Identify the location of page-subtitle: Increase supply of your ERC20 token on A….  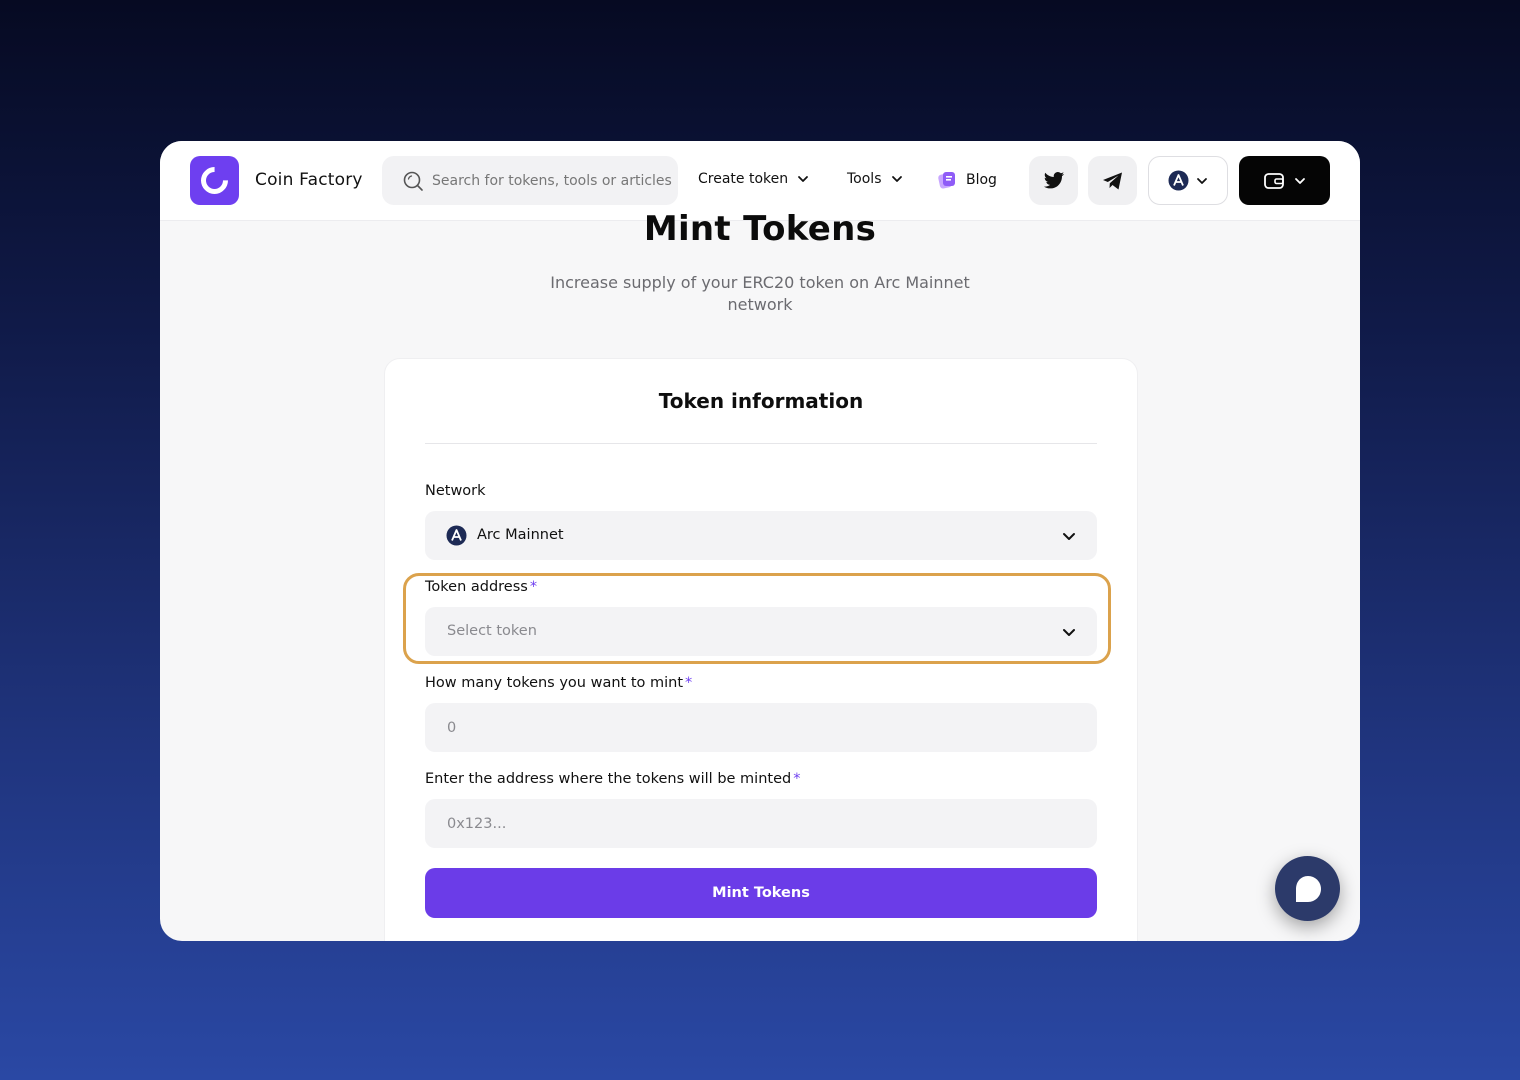
(760, 293).